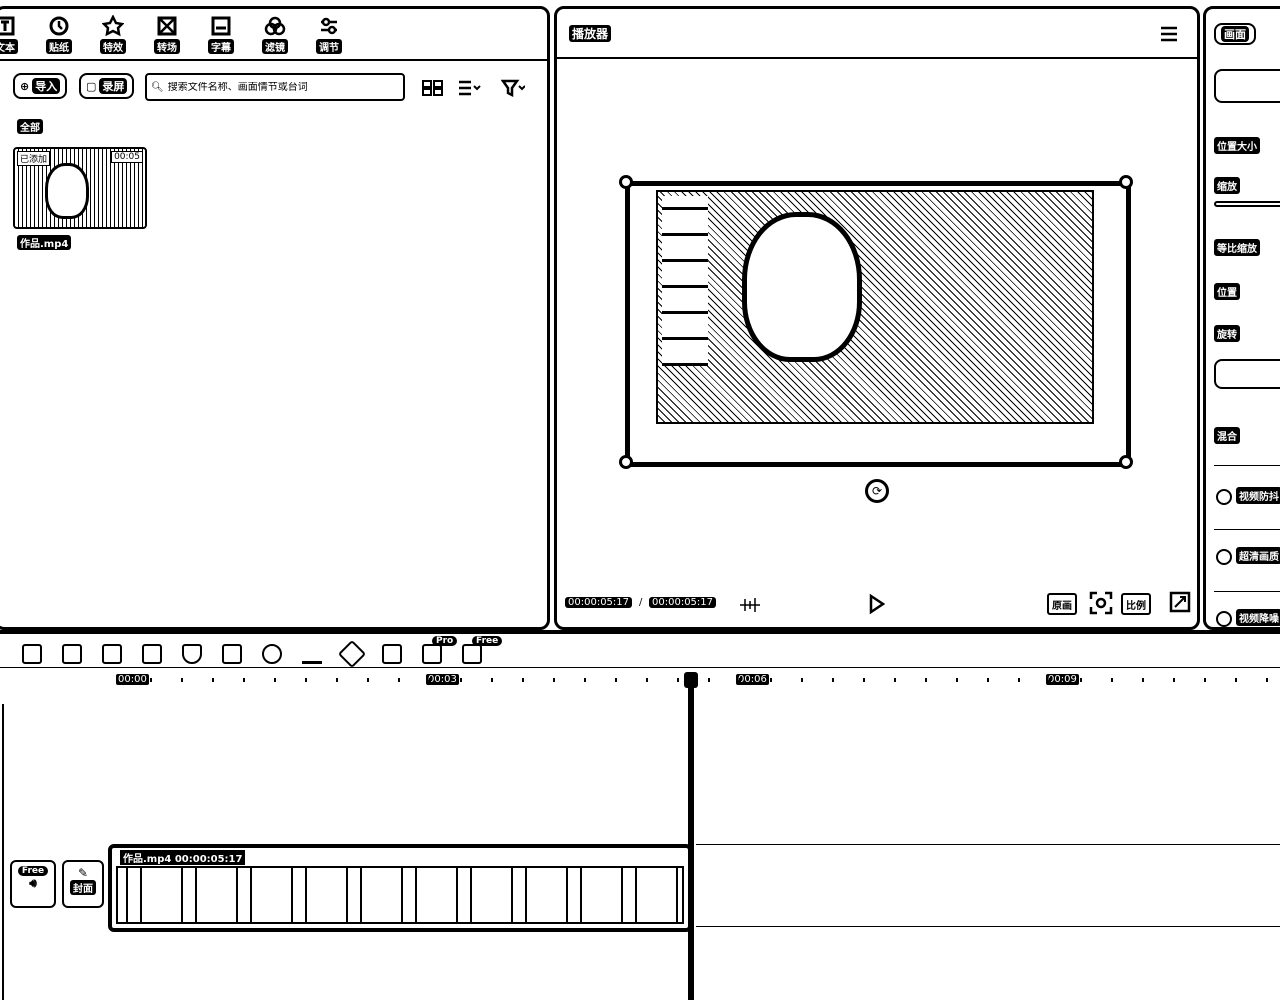  Describe the element at coordinates (1180, 602) in the screenshot. I see `fullscreen-icon` at that location.